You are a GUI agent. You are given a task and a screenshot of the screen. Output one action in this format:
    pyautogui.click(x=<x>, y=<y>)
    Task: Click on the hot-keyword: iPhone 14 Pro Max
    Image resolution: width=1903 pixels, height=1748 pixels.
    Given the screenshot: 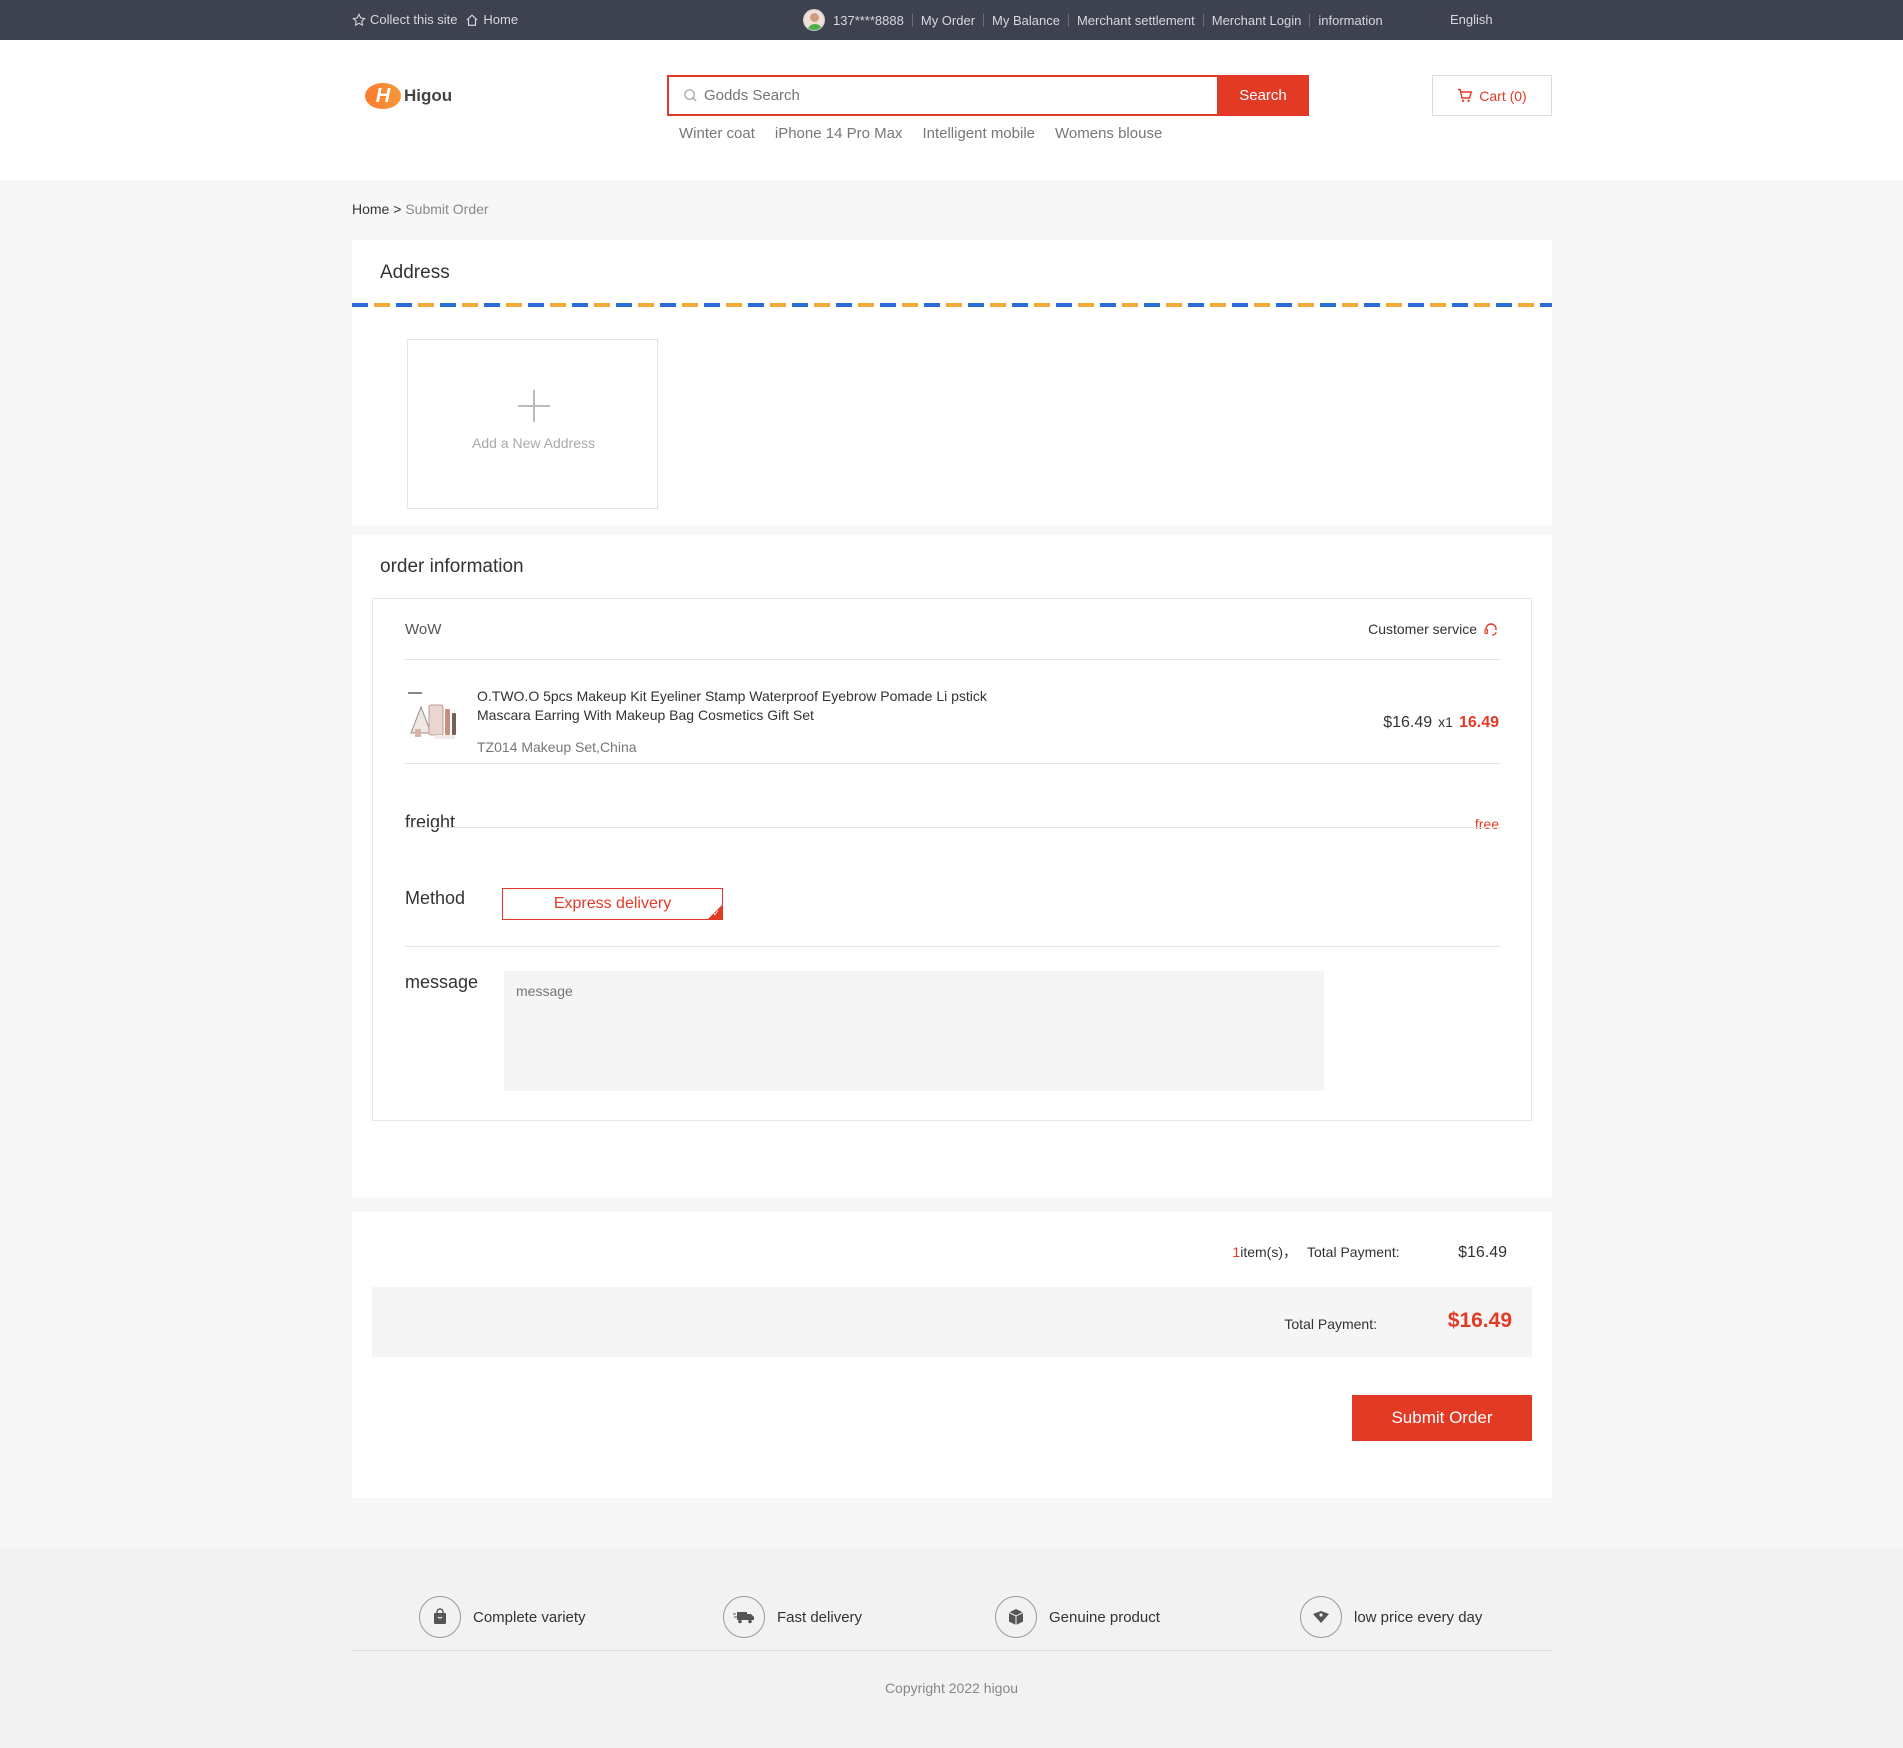 What is the action you would take?
    pyautogui.click(x=839, y=133)
    